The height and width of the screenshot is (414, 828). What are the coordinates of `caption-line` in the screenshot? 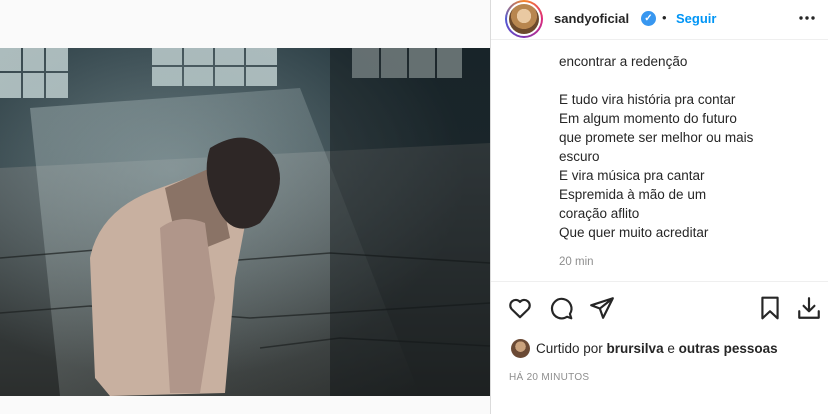 It's located at (689, 80).